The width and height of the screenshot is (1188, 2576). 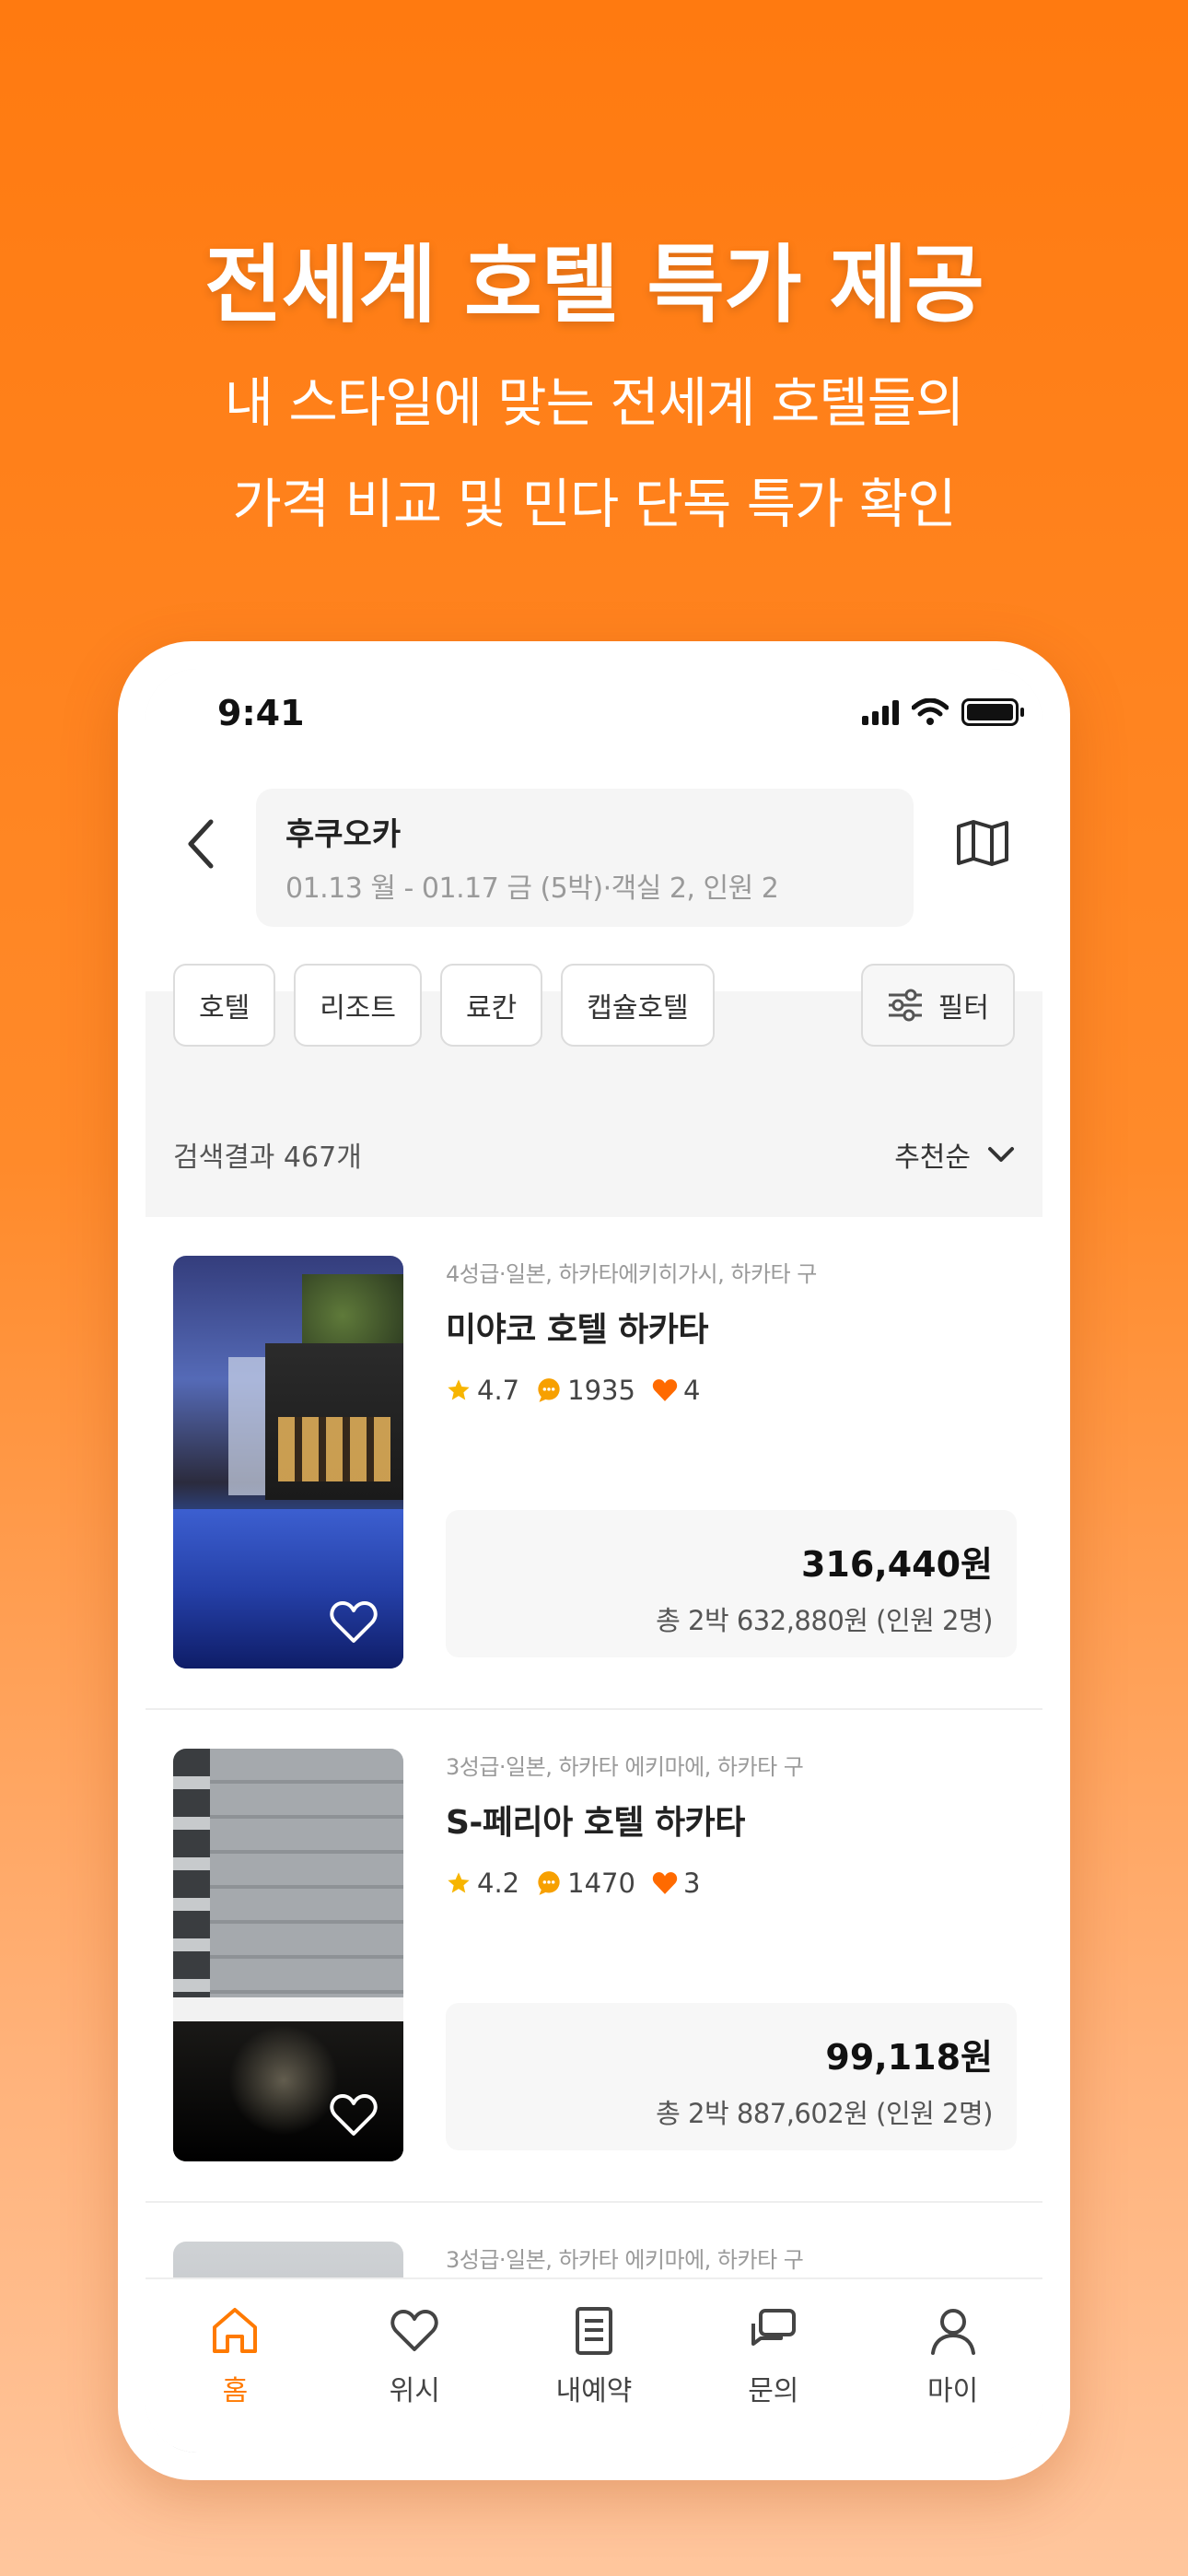 What do you see at coordinates (414, 2391) in the screenshot?
I see `tab-label: 위시` at bounding box center [414, 2391].